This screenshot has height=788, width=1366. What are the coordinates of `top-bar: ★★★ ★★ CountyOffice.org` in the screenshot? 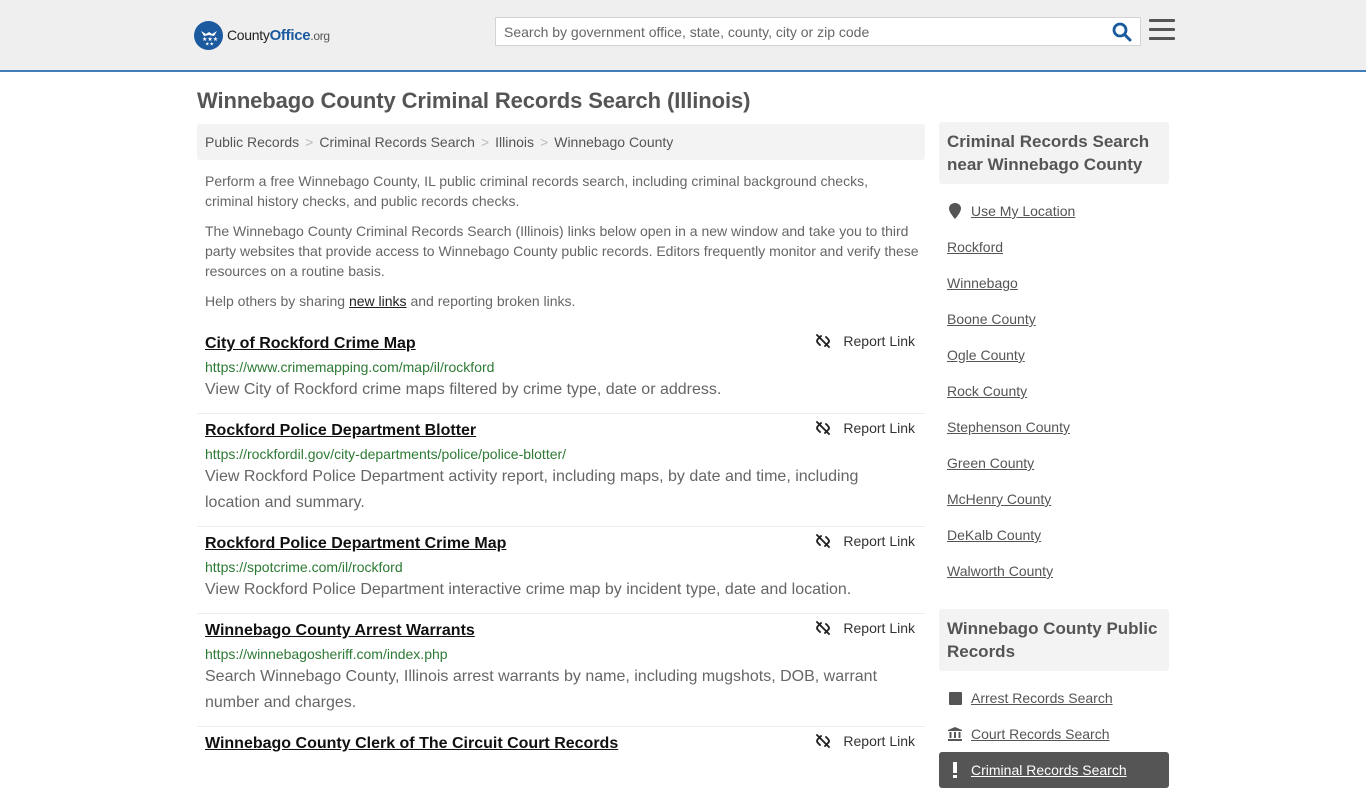 It's located at (683, 36).